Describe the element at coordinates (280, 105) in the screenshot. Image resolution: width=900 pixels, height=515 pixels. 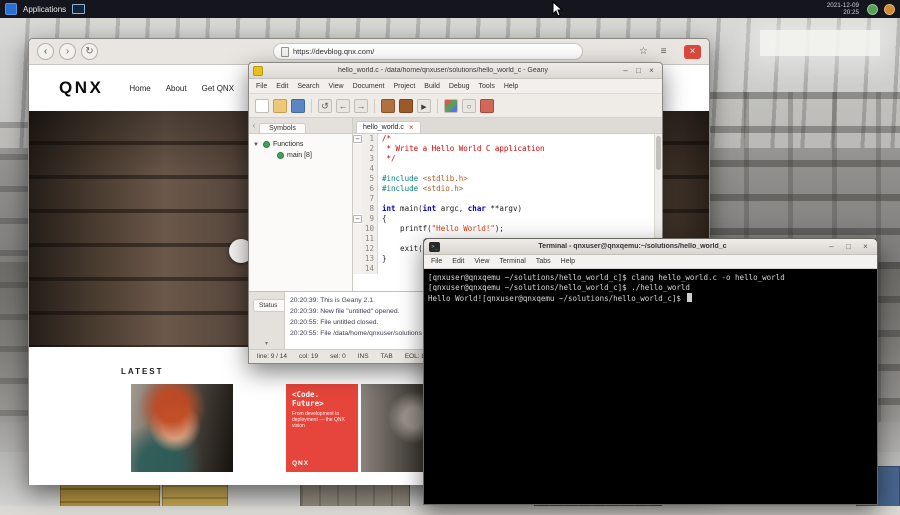
I see `open-file-icon` at that location.